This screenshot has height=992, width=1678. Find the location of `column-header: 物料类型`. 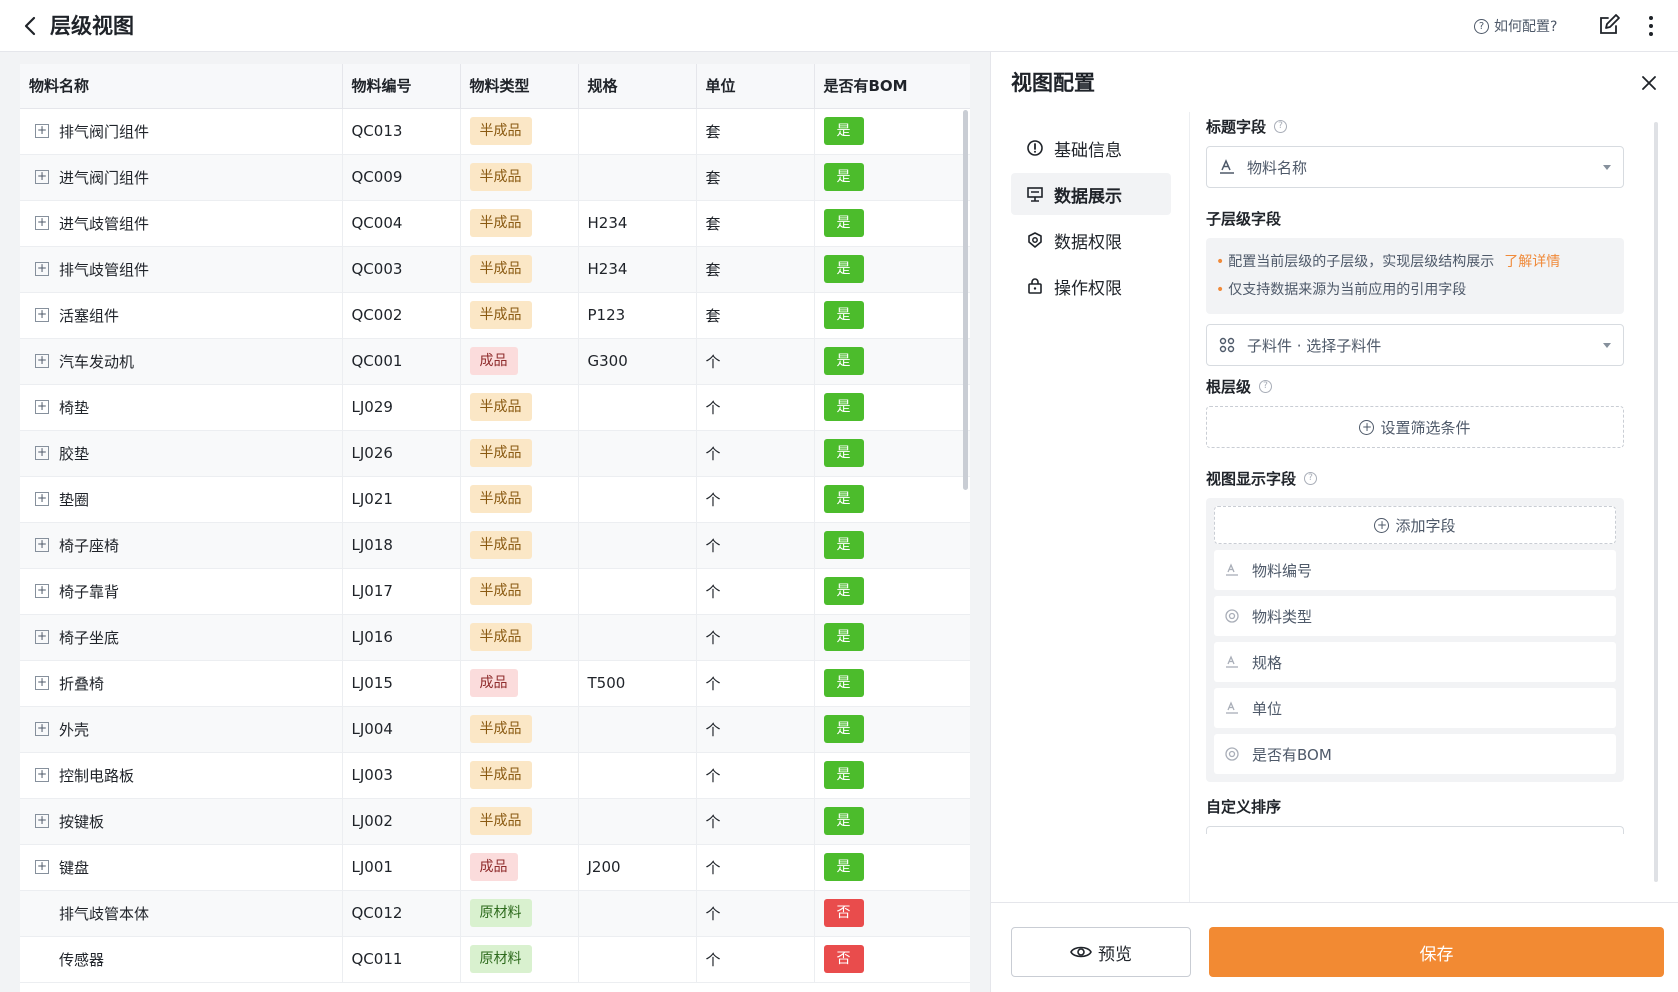

column-header: 物料类型 is located at coordinates (519, 86).